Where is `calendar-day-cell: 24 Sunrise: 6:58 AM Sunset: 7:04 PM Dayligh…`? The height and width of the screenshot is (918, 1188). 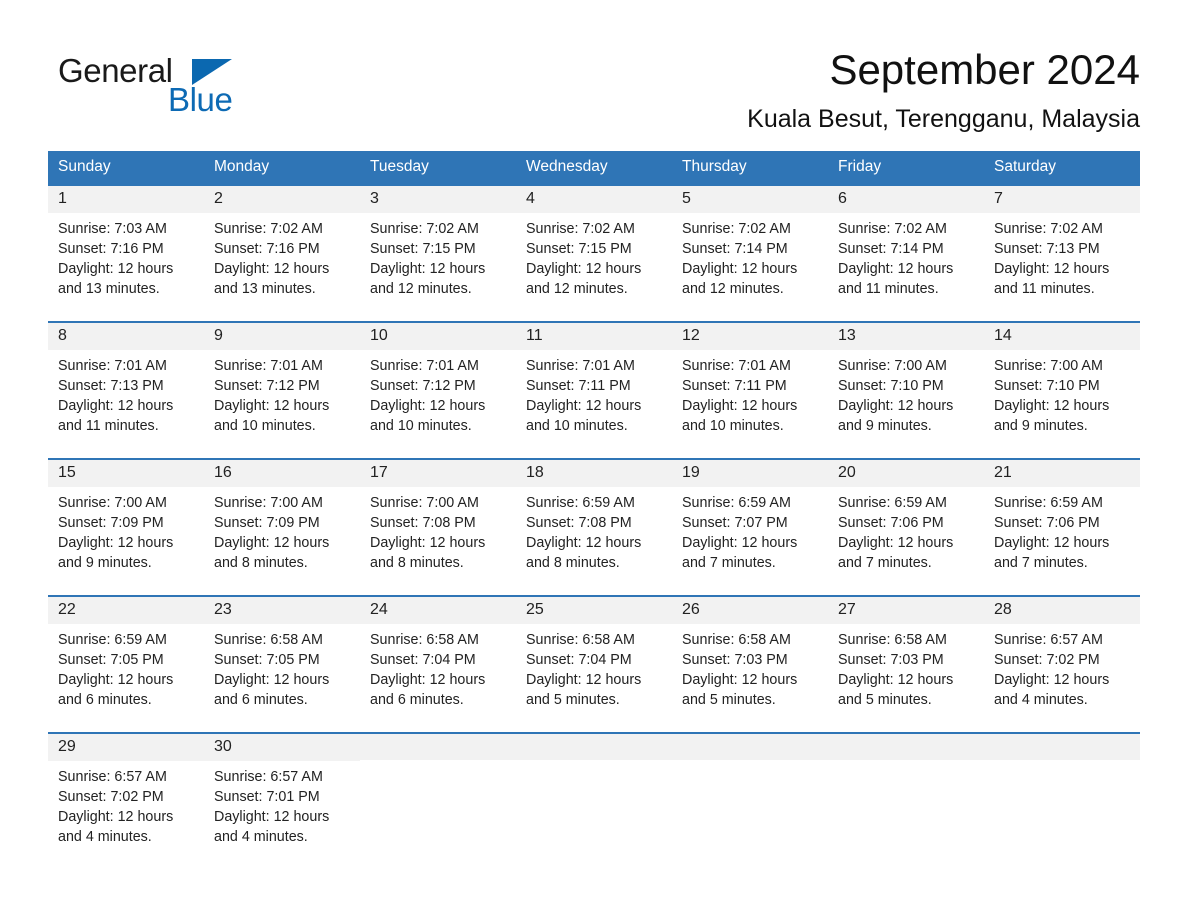
calendar-day-cell: 24 Sunrise: 6:58 AM Sunset: 7:04 PM Dayligh… is located at coordinates (438, 663).